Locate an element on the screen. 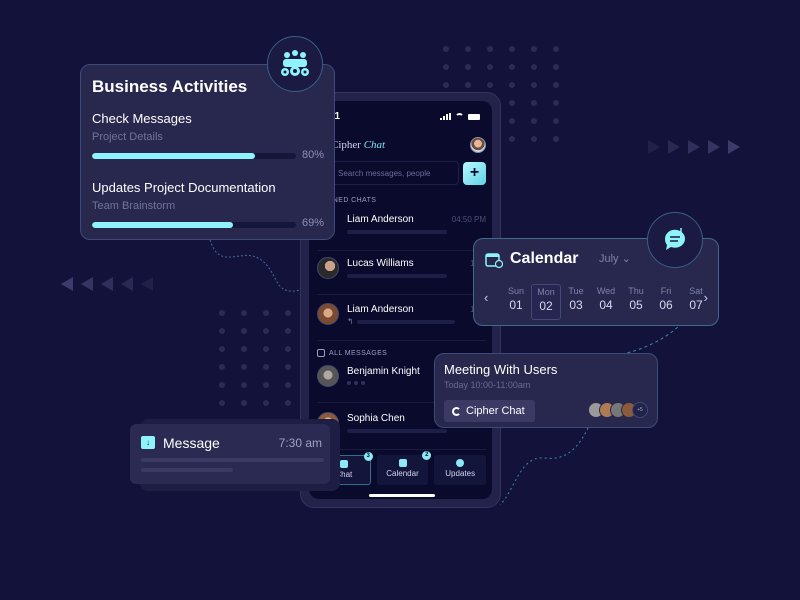  progress-label: 69% is located at coordinates (312, 223).